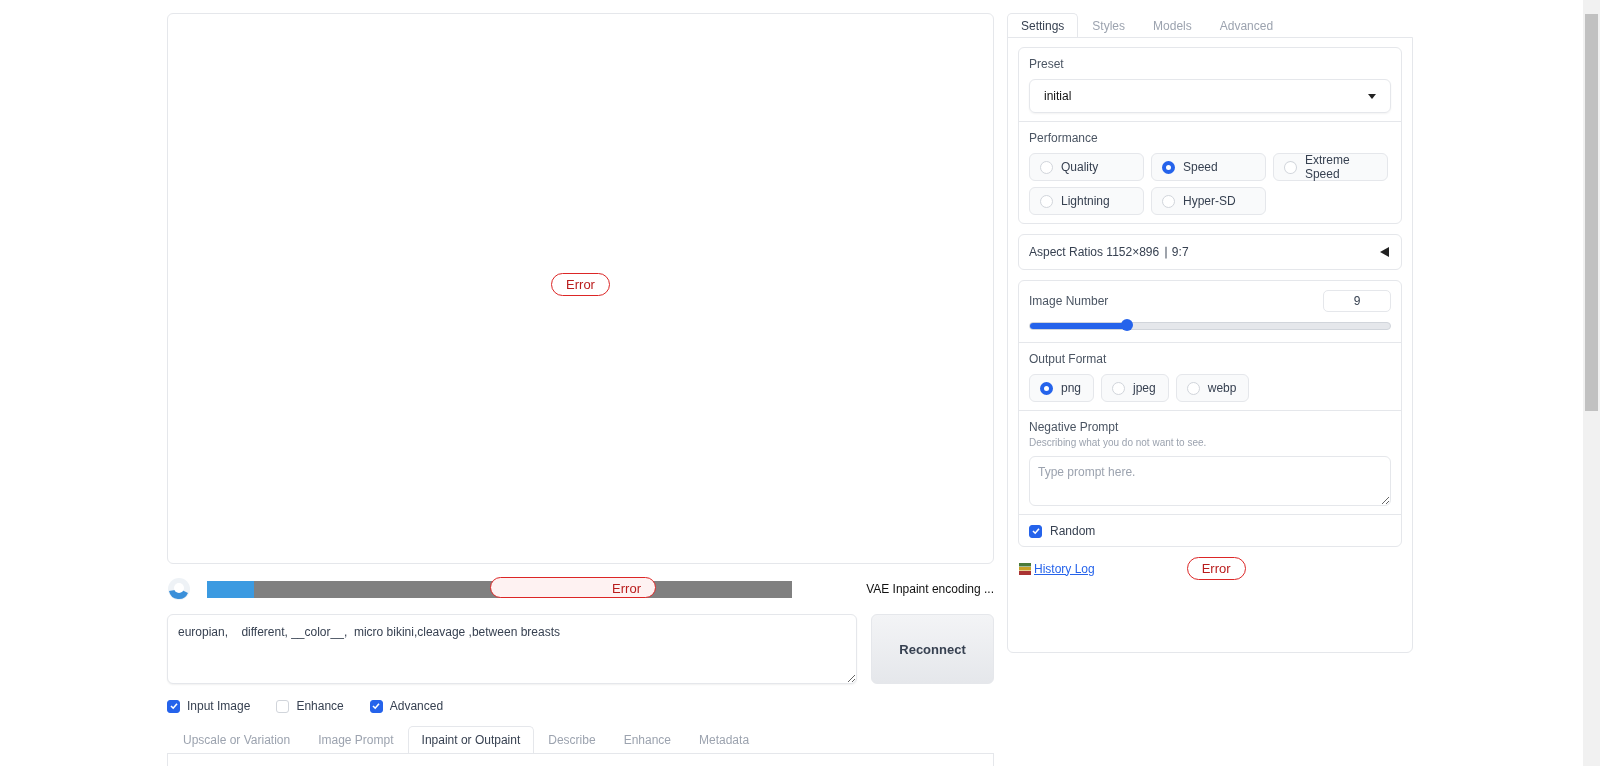 This screenshot has height=766, width=1600. What do you see at coordinates (1118, 442) in the screenshot?
I see `hint-text: Describing what you do not want to see.` at bounding box center [1118, 442].